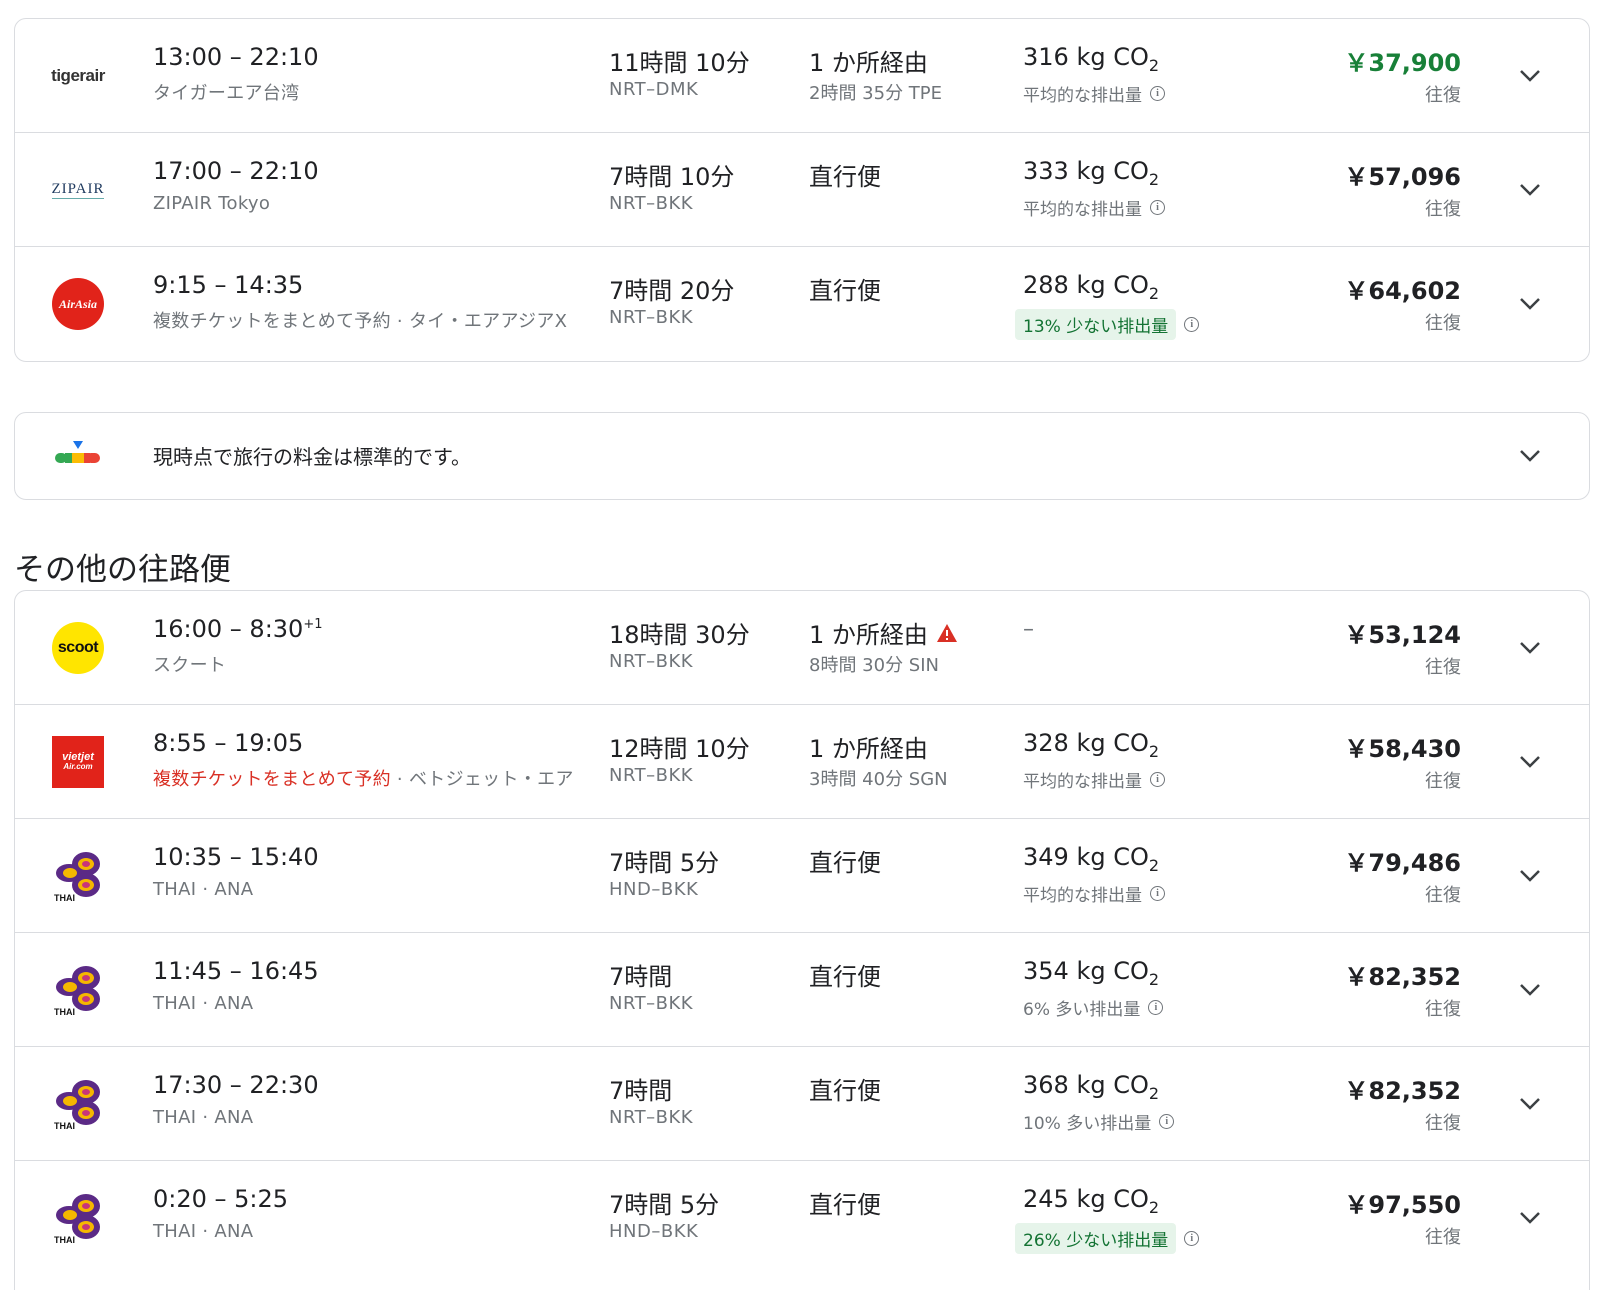 The height and width of the screenshot is (1290, 1600). I want to click on emissions-label: 26% 少ない排出量 i, so click(1107, 1238).